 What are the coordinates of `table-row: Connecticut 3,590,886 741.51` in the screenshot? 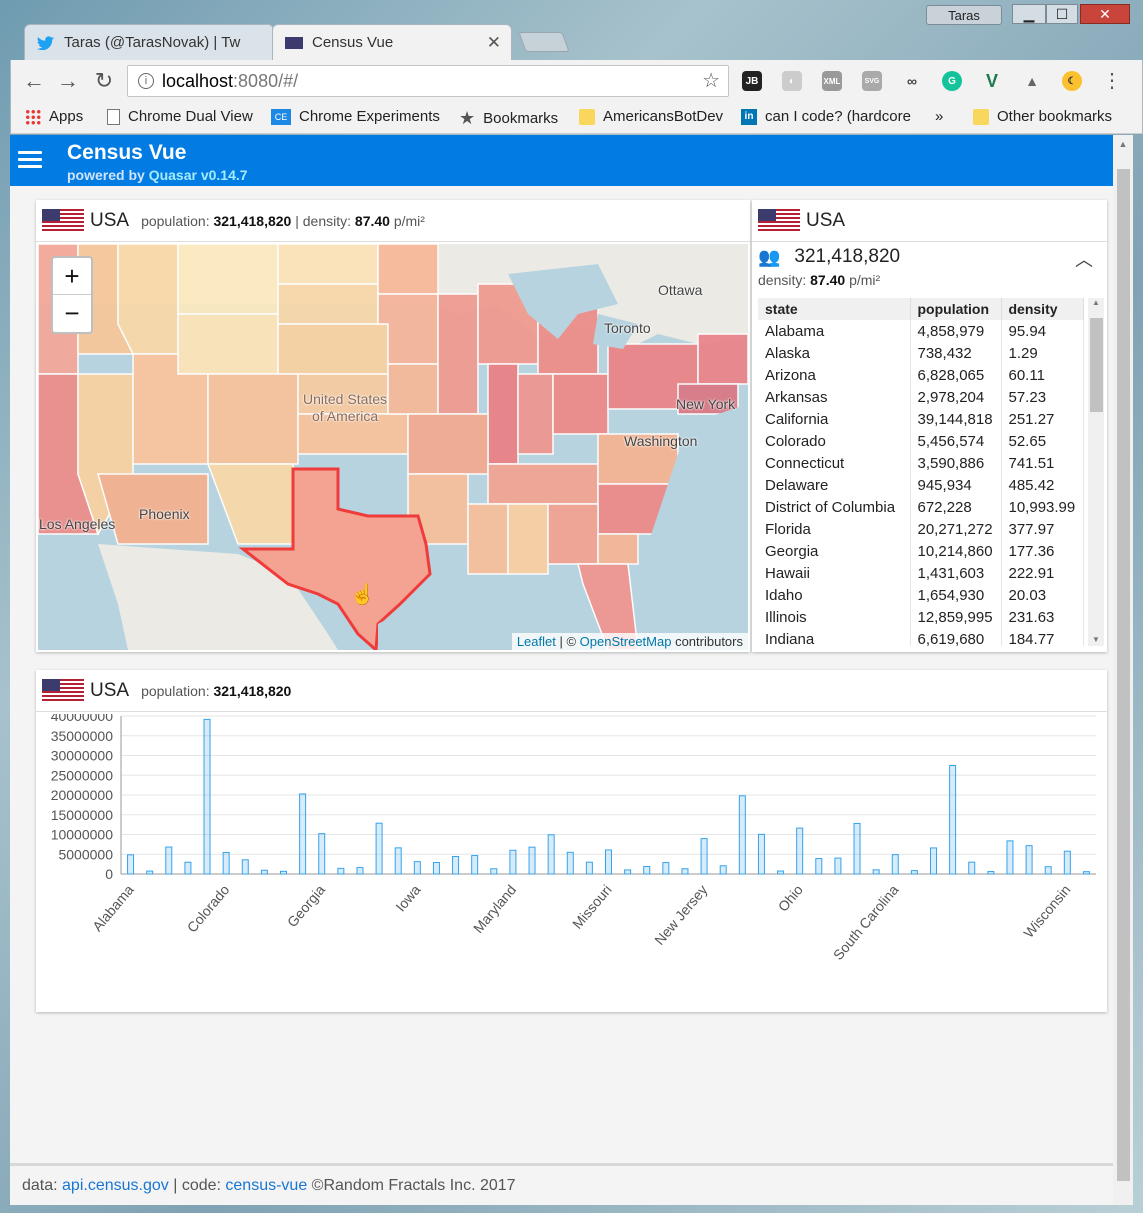 It's located at (921, 463).